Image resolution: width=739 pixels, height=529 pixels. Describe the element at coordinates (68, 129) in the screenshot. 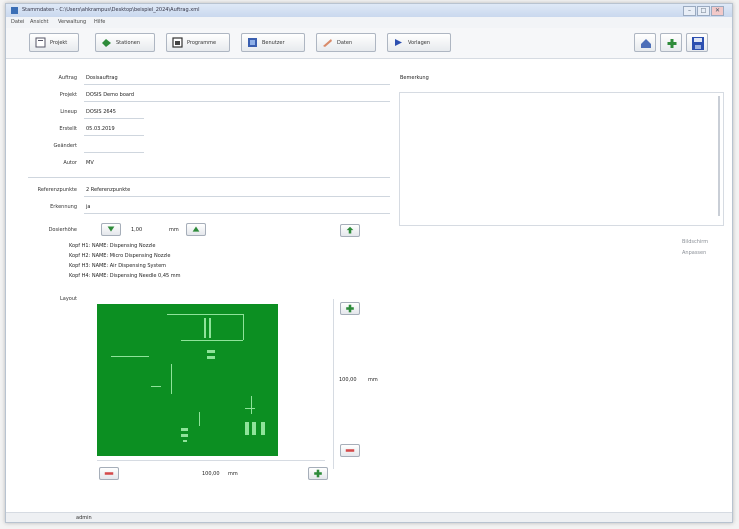

I see `field-label-erstellt: Erstellt` at that location.